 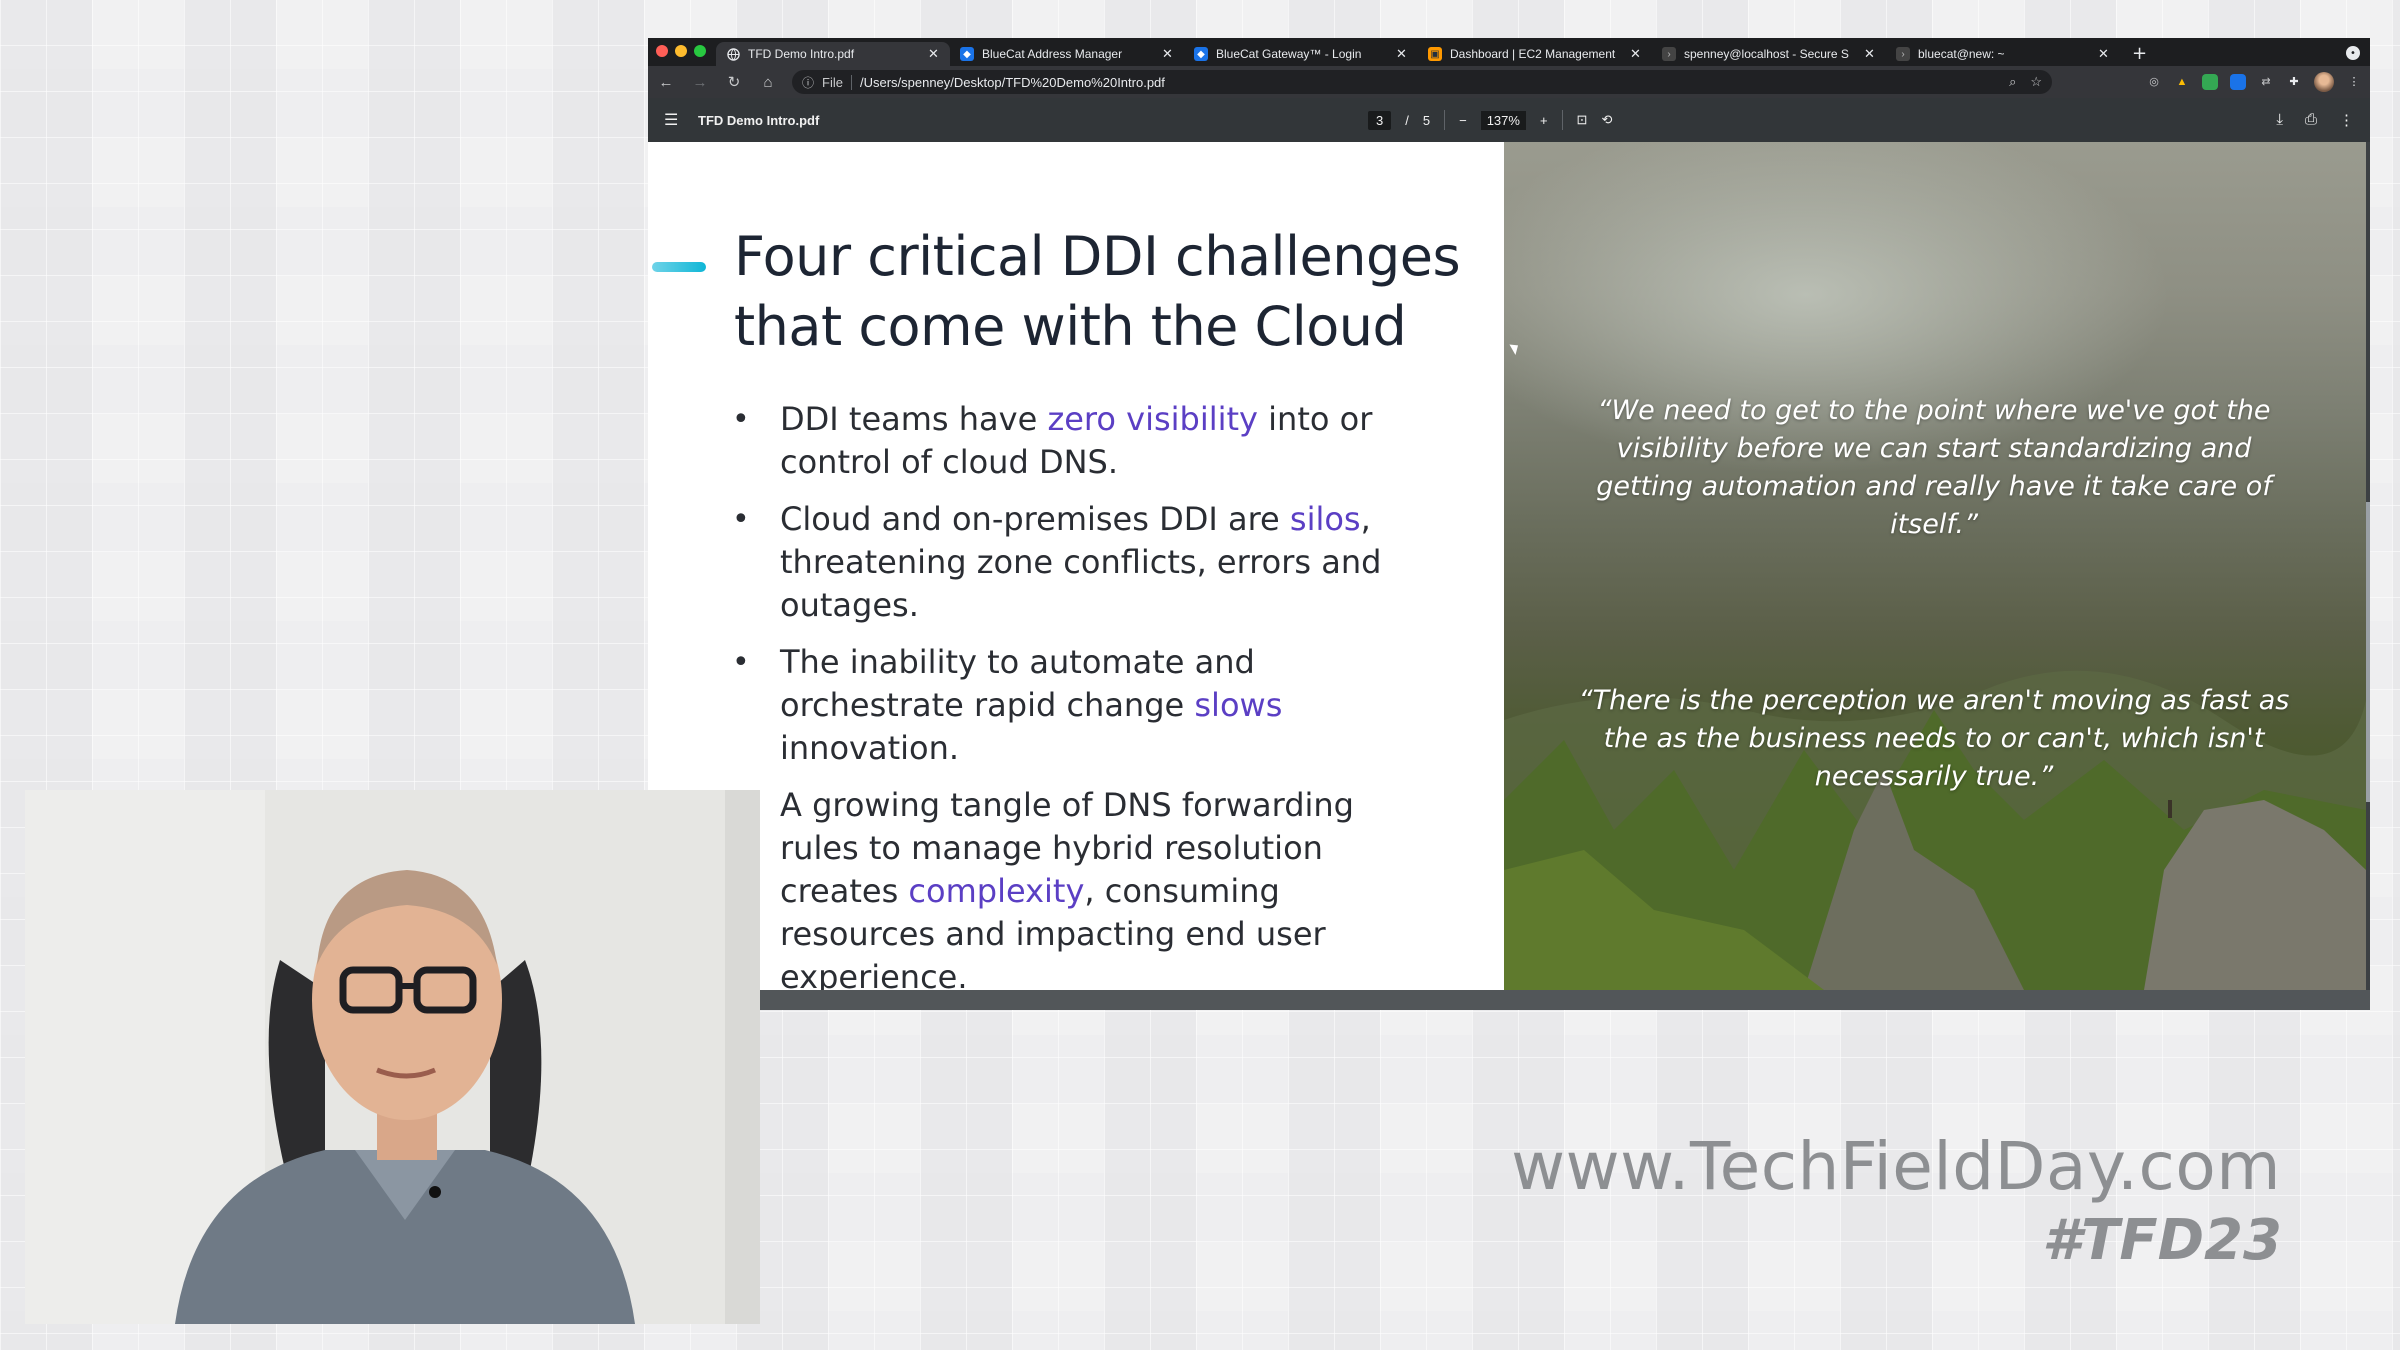 I want to click on shield-icon, so click(x=2238, y=82).